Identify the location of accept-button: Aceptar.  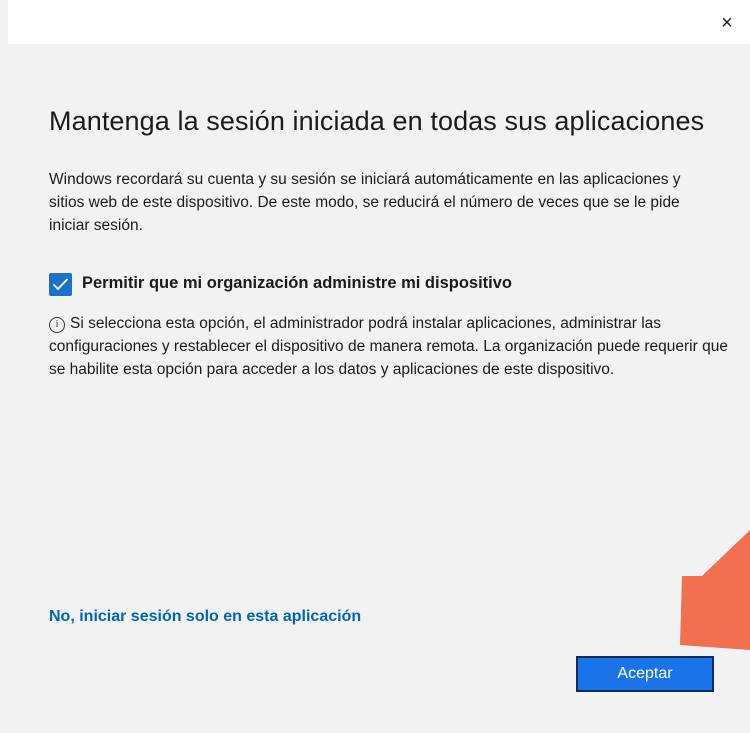
(645, 674).